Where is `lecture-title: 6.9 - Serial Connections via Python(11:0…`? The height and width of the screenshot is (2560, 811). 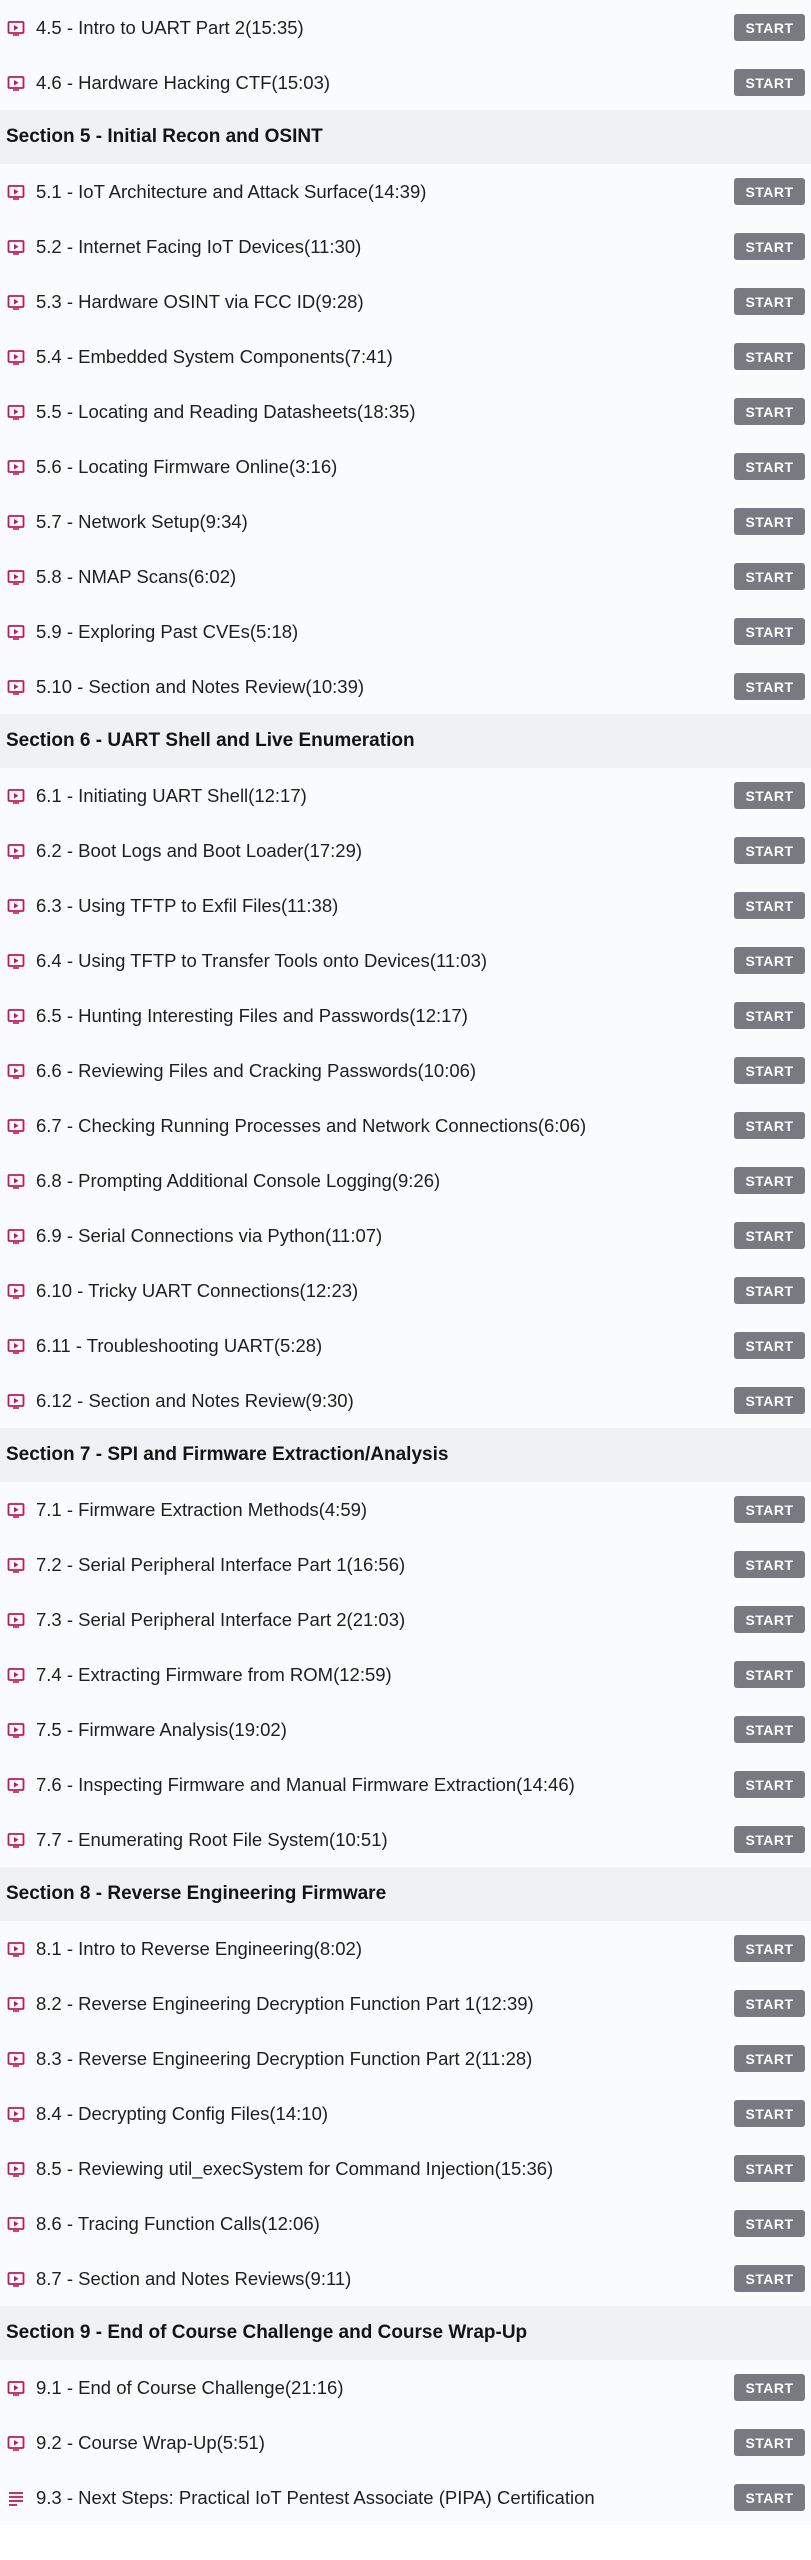
lecture-title: 6.9 - Serial Connections via Python(11:0… is located at coordinates (385, 1236).